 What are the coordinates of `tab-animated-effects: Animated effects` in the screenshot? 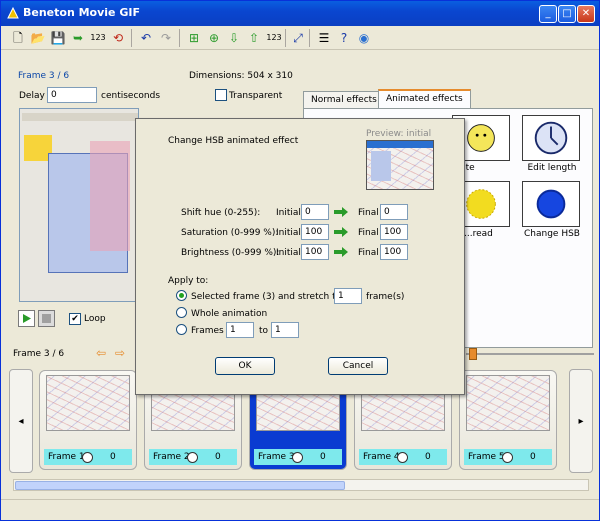 It's located at (424, 99).